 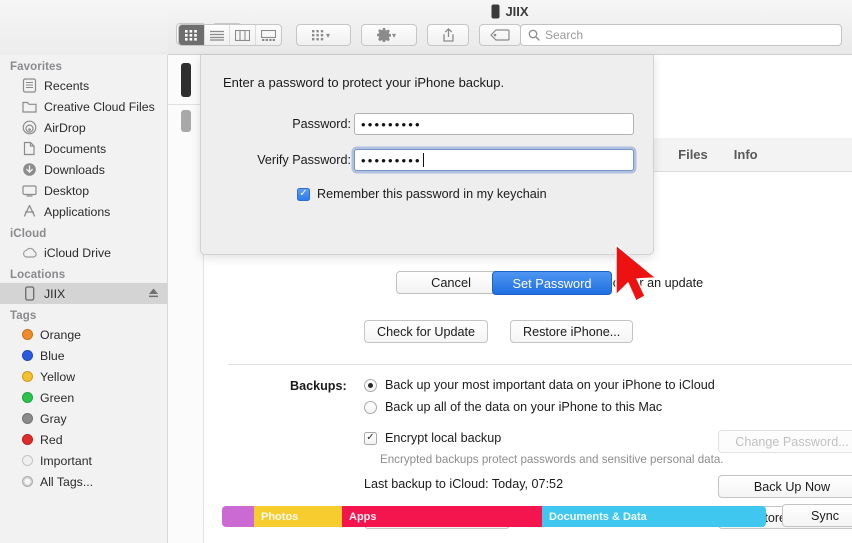 What do you see at coordinates (552, 283) in the screenshot?
I see `set-password-button: Set Password` at bounding box center [552, 283].